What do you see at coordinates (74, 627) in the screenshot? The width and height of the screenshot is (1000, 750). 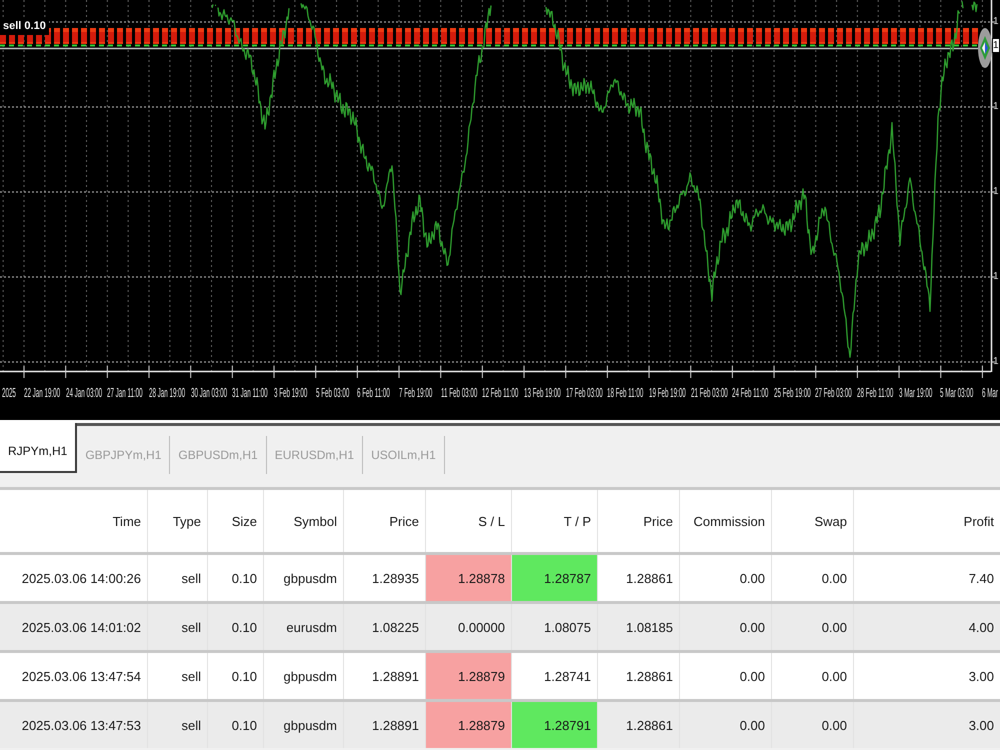 I see `table-cell: 2025.03.06 14:01:02` at bounding box center [74, 627].